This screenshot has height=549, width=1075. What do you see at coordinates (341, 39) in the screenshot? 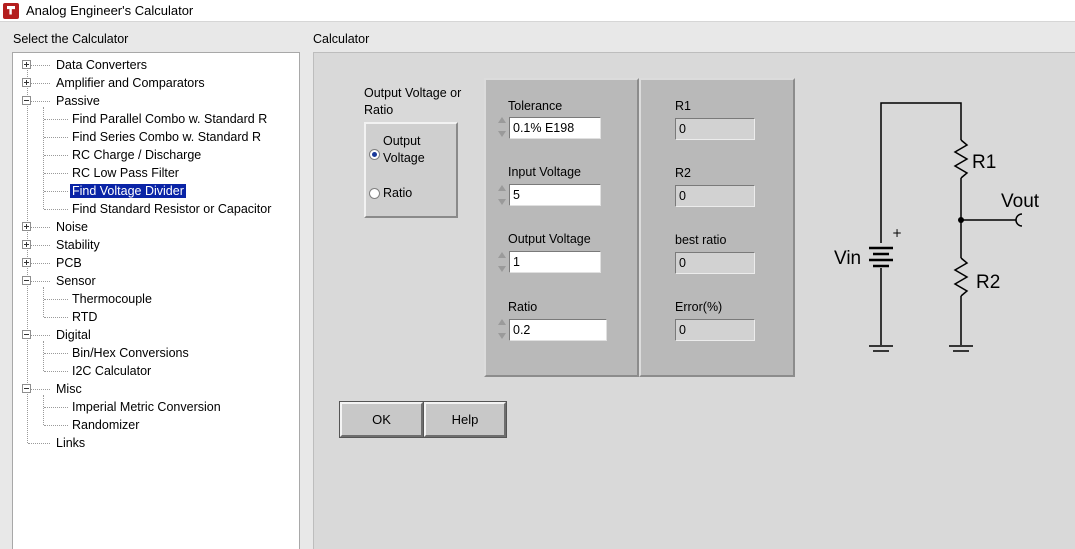
I see `calculator-panel-label: Calculator` at bounding box center [341, 39].